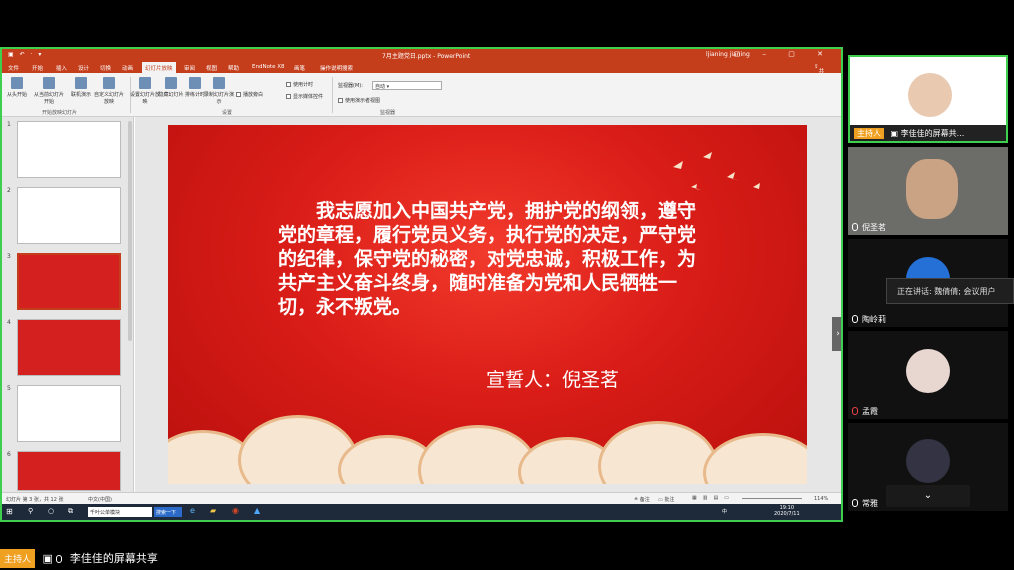  I want to click on expand-panel-arrow: ›, so click(836, 334).